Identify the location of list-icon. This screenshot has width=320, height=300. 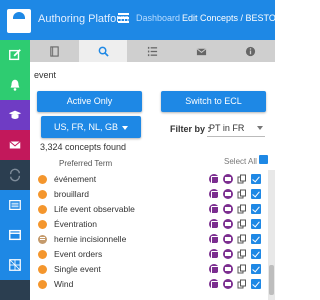
(15, 205).